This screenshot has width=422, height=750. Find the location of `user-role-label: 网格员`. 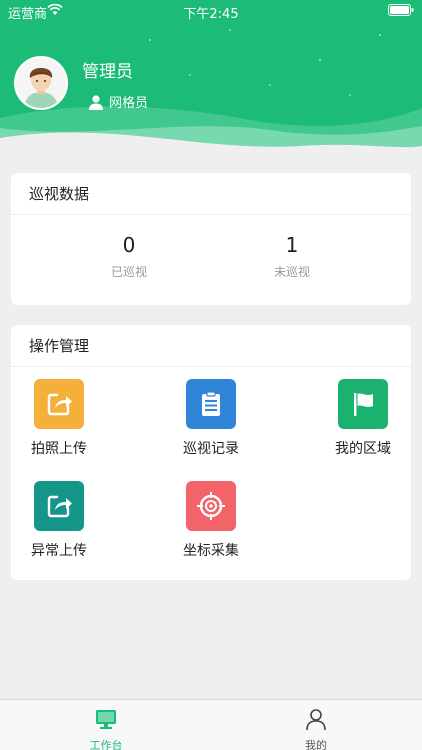

user-role-label: 网格员 is located at coordinates (129, 103).